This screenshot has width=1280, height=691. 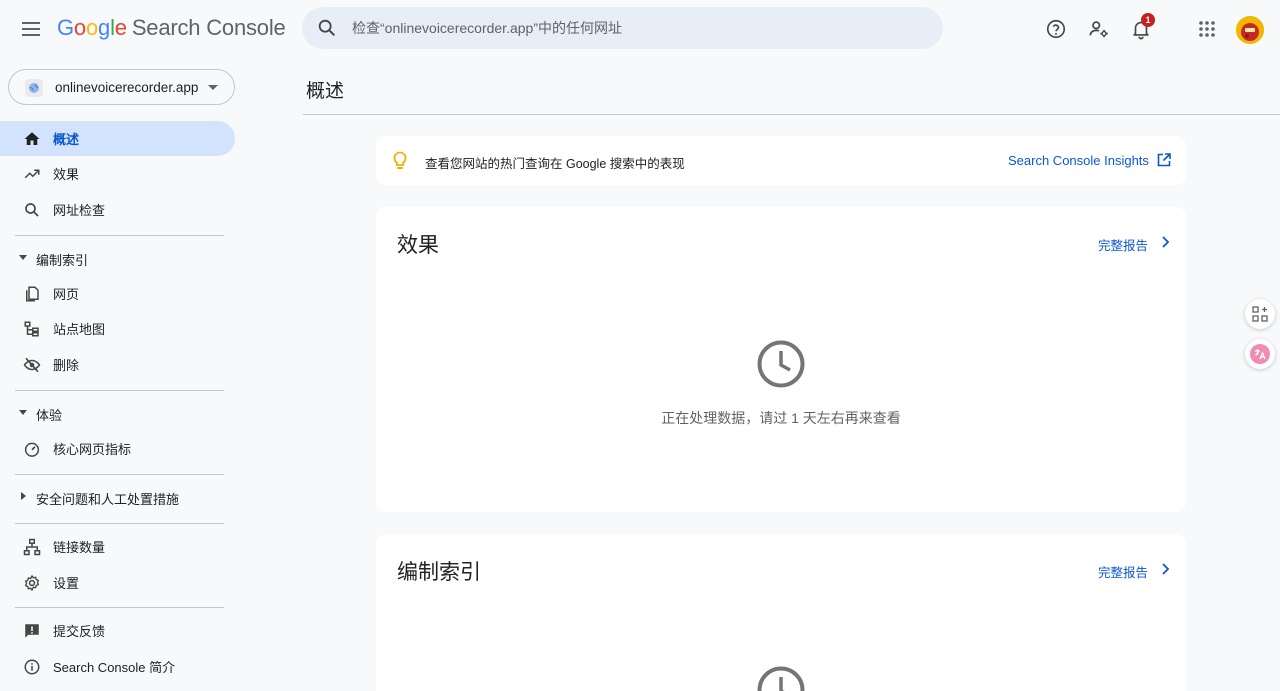 I want to click on sidebar-item-settings: 设置, so click(x=117, y=582).